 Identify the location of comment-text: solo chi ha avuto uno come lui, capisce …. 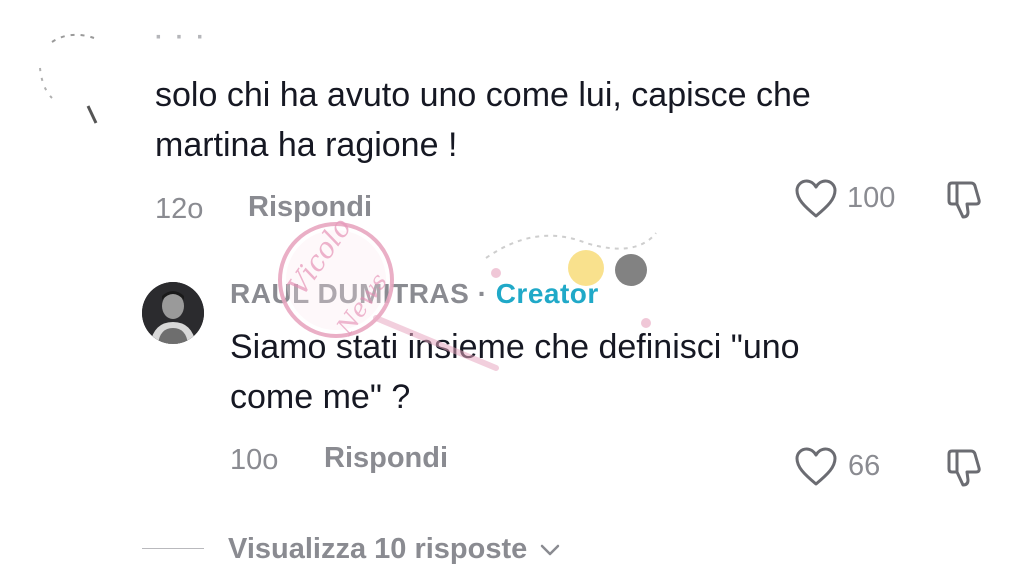
(565, 120).